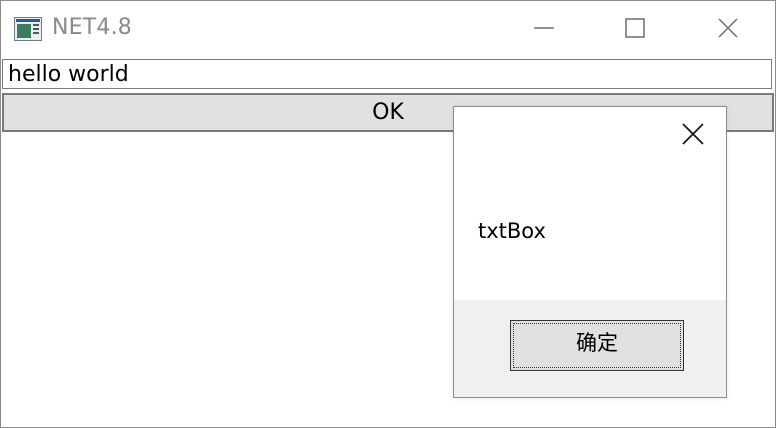 This screenshot has height=428, width=776. I want to click on minimize-button, so click(544, 29).